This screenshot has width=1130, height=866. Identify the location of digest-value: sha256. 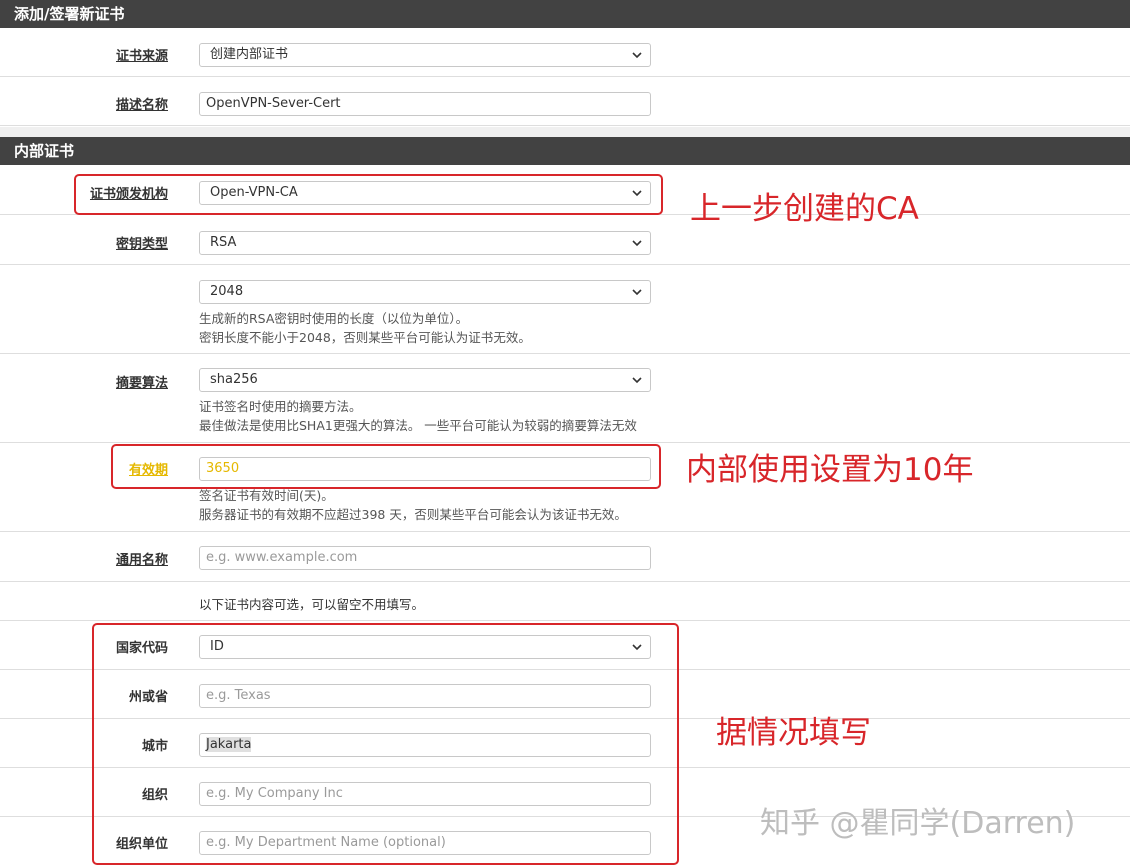
(234, 379).